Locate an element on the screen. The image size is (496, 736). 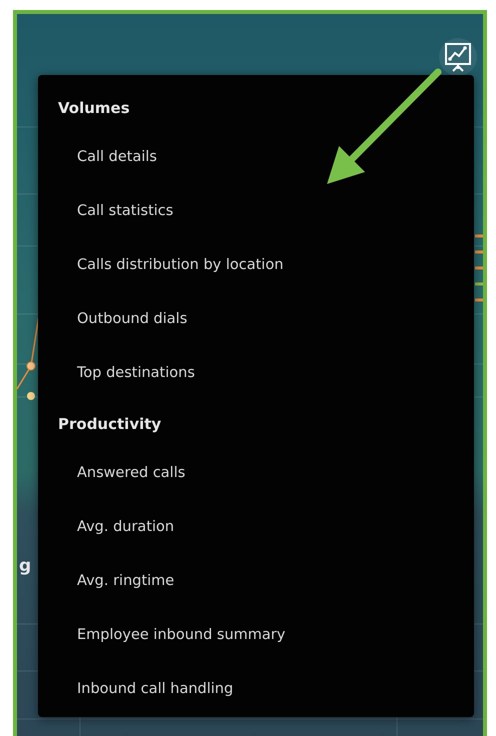
menu-item: Outbound dials is located at coordinates (256, 320).